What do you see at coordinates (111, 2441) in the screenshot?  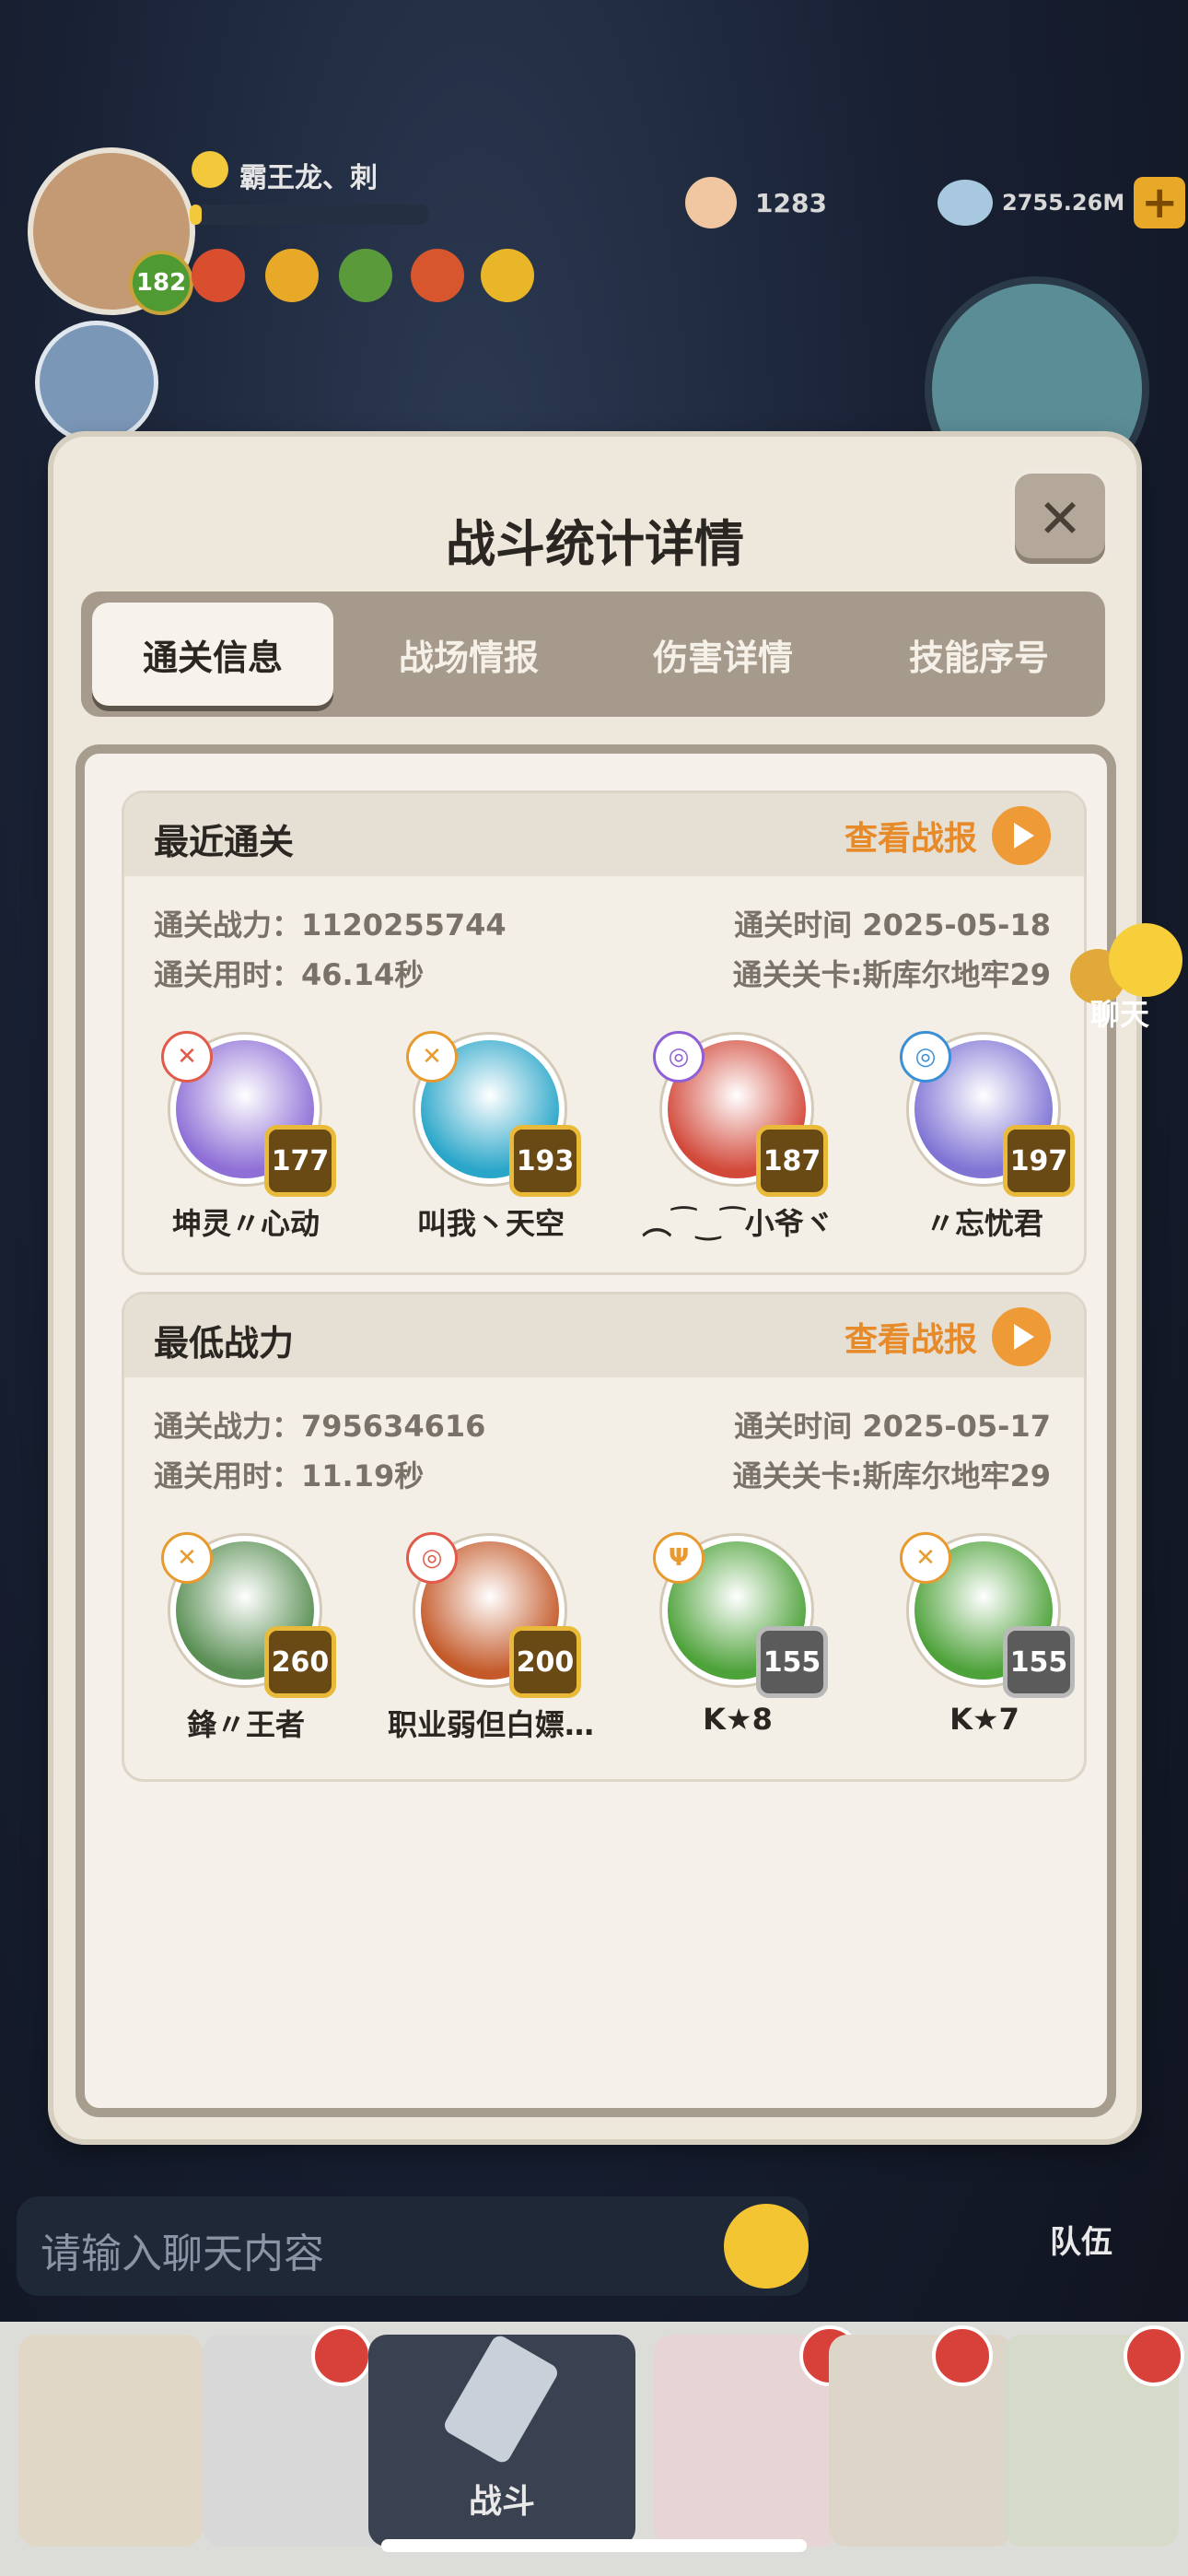 I see `nav-item-hero` at bounding box center [111, 2441].